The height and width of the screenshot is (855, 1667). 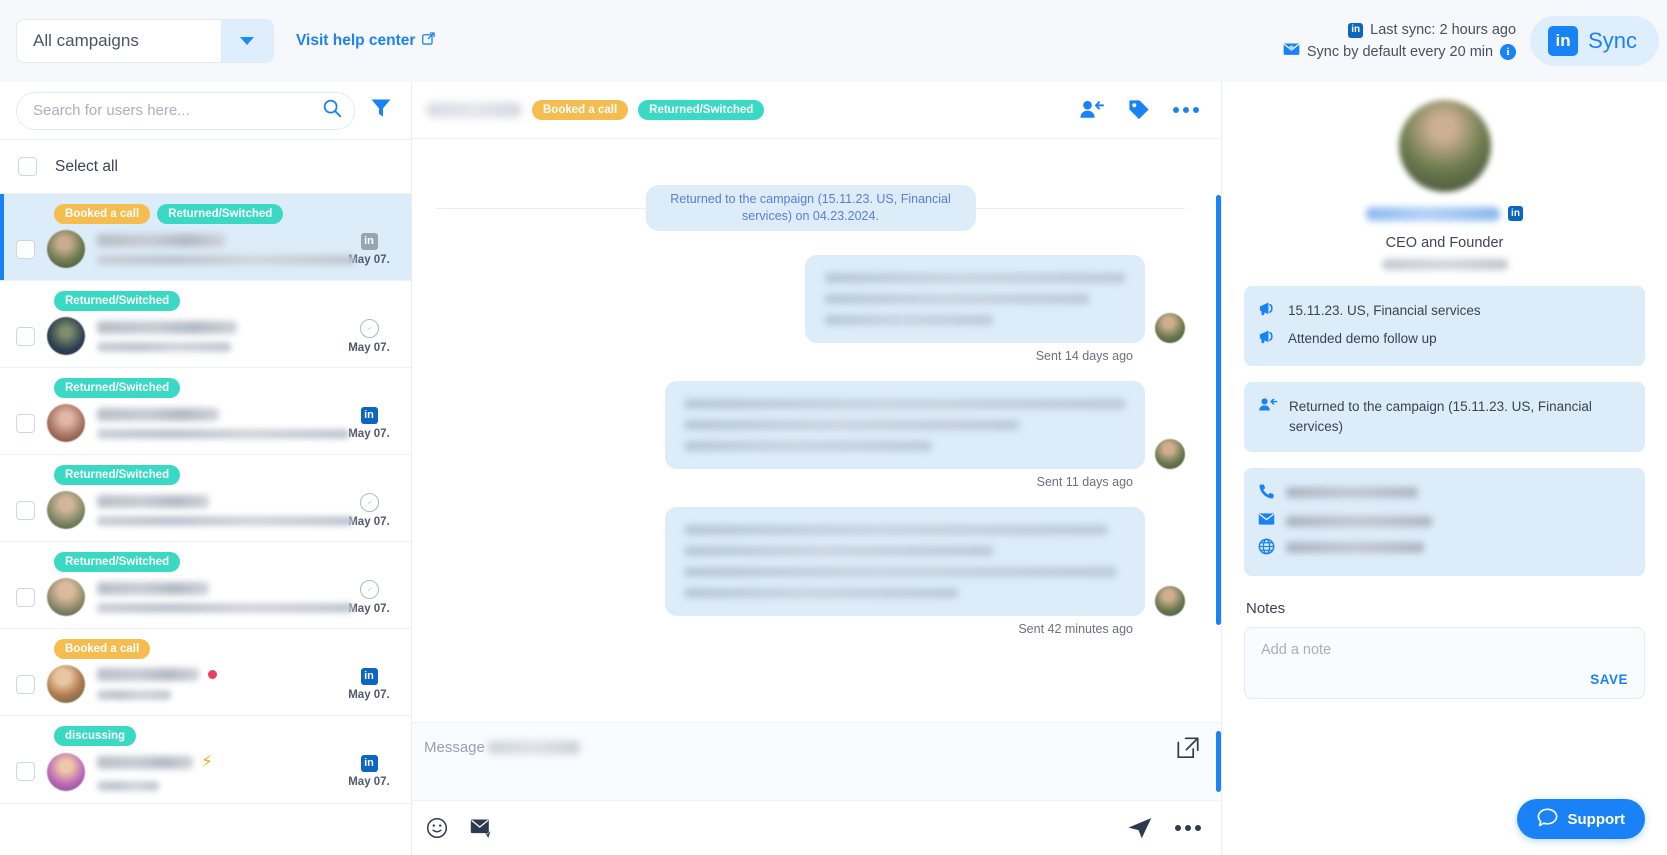 What do you see at coordinates (1267, 312) in the screenshot?
I see `megaphone-icon` at bounding box center [1267, 312].